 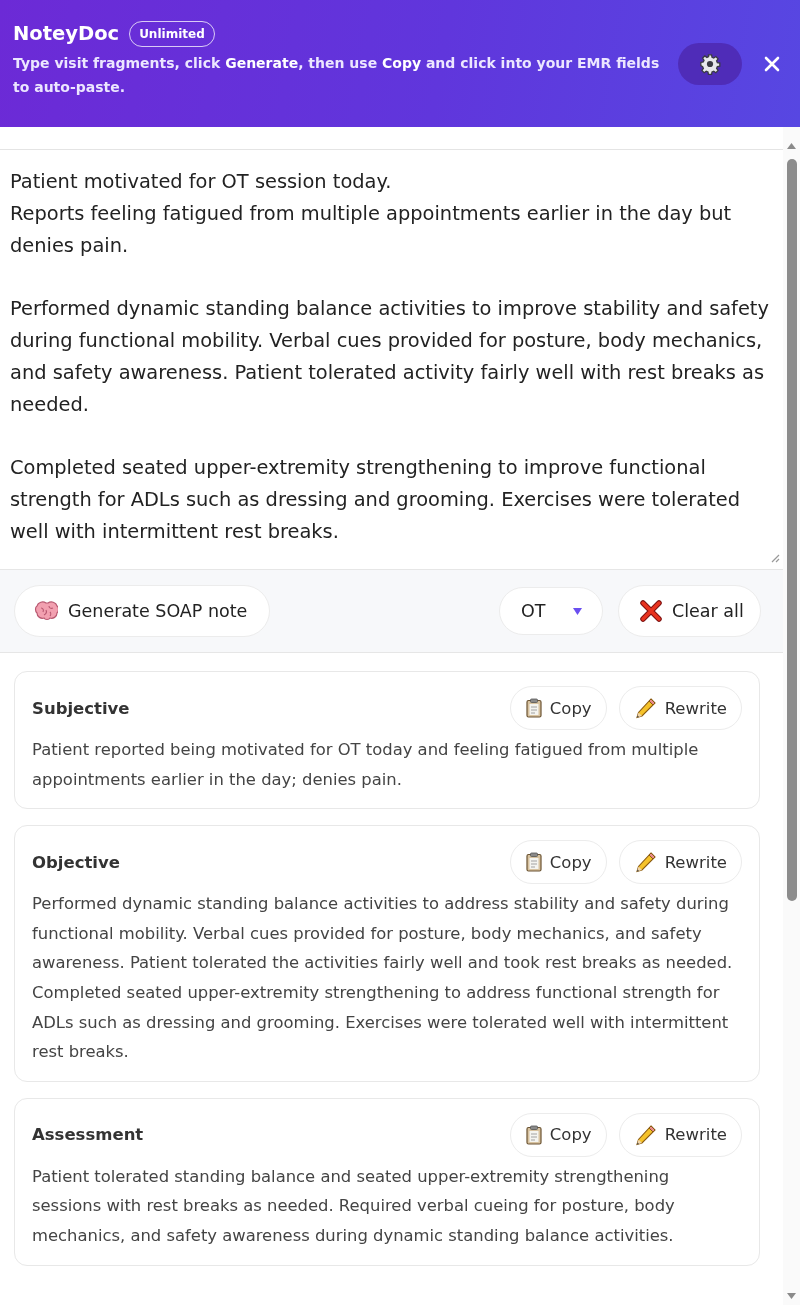 What do you see at coordinates (689, 611) in the screenshot?
I see `clear-all-button: Clear all` at bounding box center [689, 611].